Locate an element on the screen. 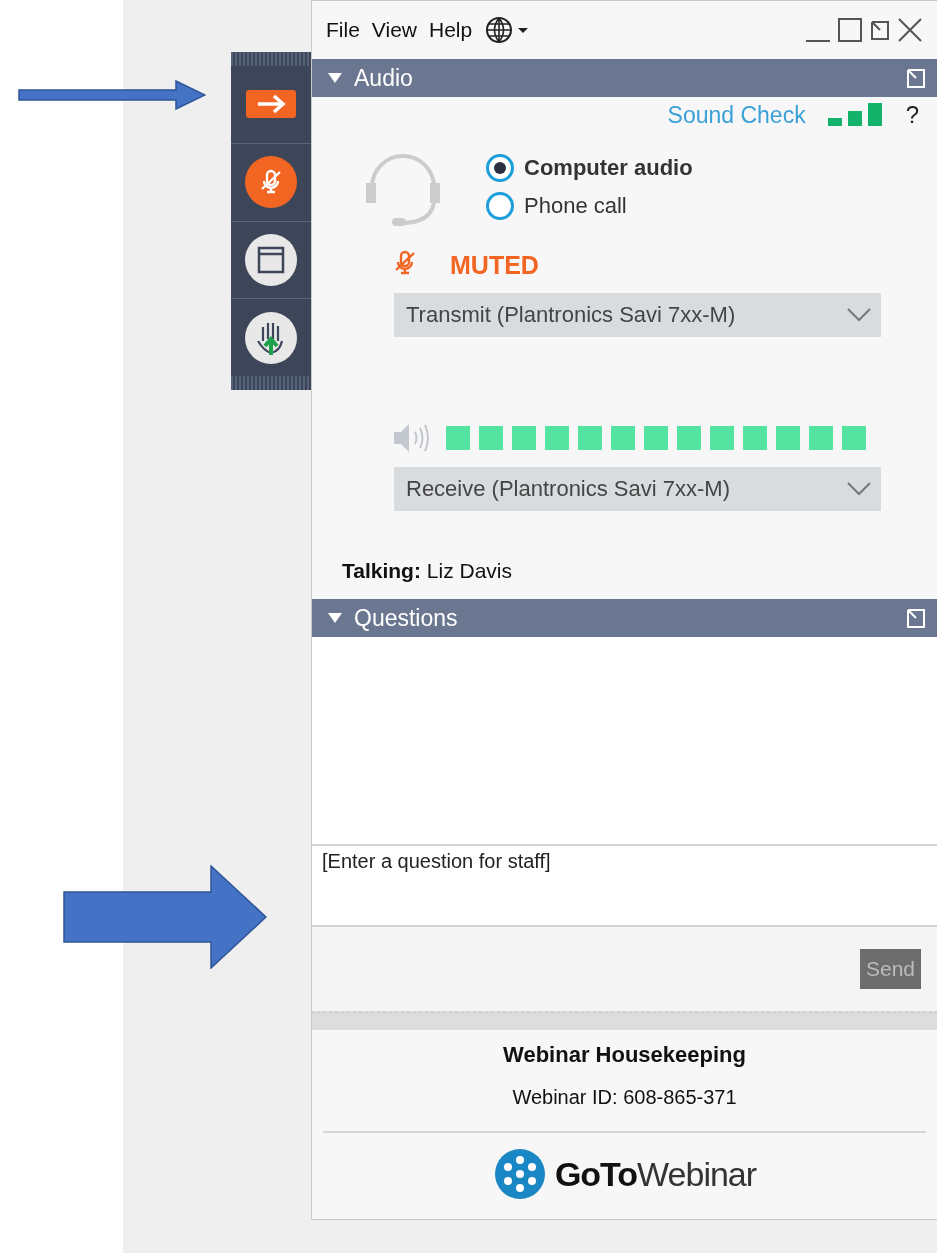 The image size is (937, 1253). help-icon: ? is located at coordinates (912, 115).